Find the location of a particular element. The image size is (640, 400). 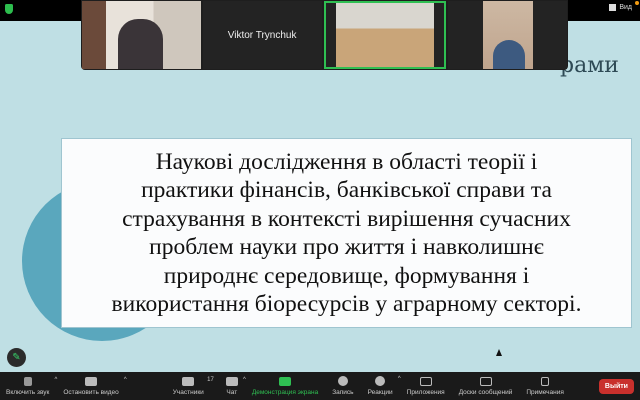

chat-button: Чат ^ is located at coordinates (235, 386).